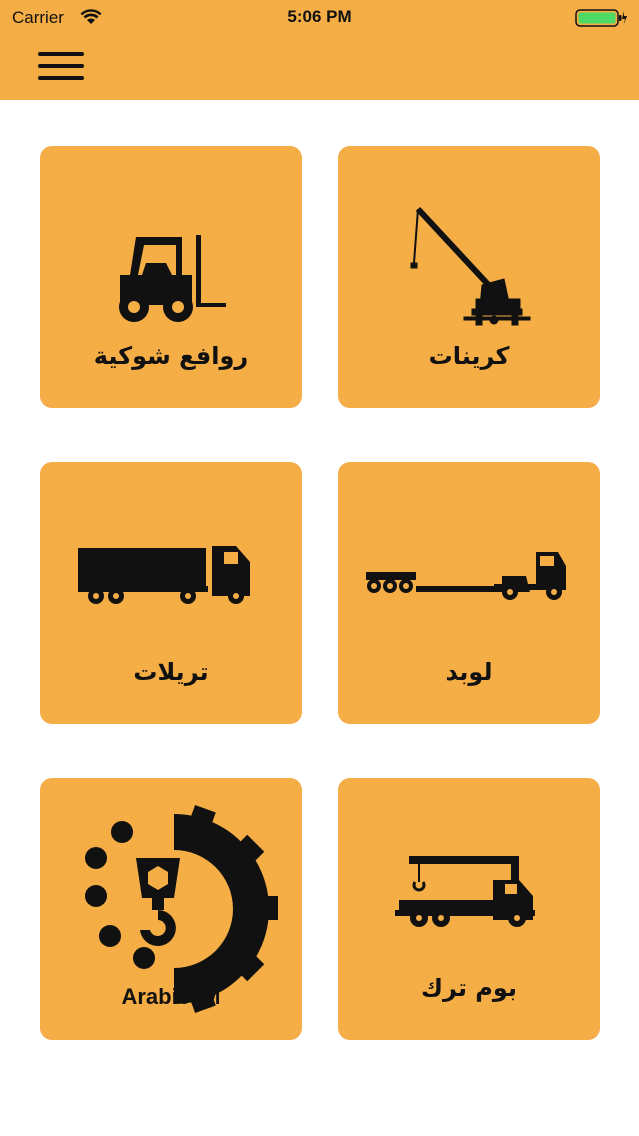 This screenshot has height=1136, width=639. What do you see at coordinates (469, 672) in the screenshot?
I see `tile-label: لوبد` at bounding box center [469, 672].